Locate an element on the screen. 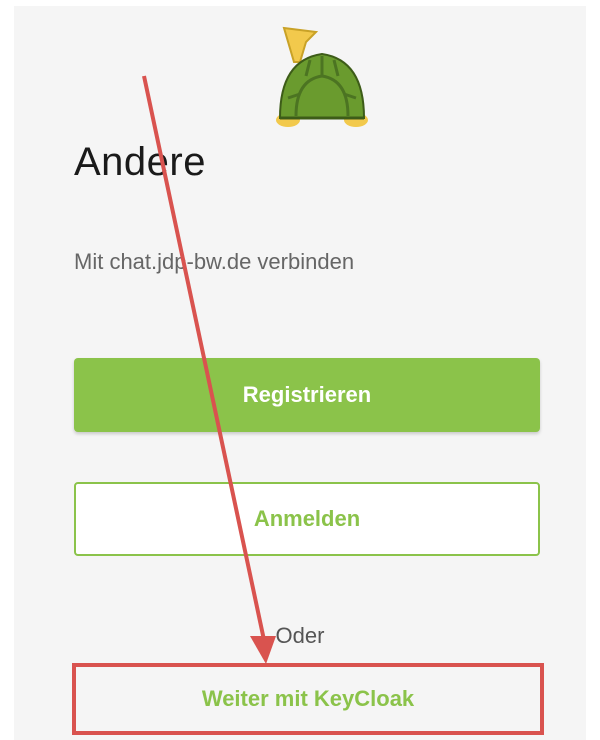 Image resolution: width=600 pixels, height=740 pixels. or-separator: Oder is located at coordinates (300, 635).